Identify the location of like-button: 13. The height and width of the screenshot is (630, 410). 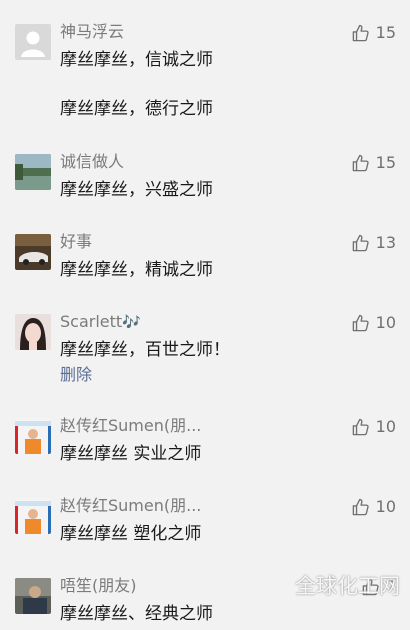
(373, 243).